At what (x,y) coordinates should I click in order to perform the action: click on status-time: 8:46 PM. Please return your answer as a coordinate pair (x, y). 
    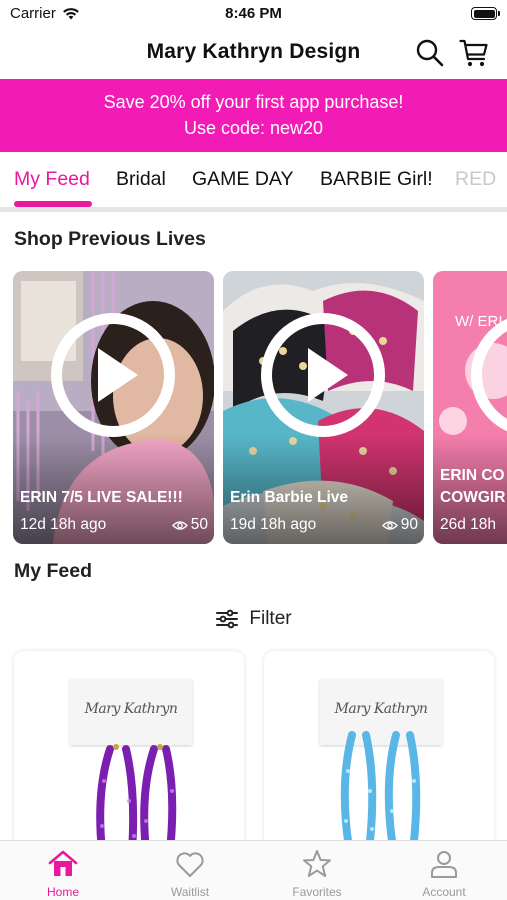
    Looking at the image, I should click on (253, 13).